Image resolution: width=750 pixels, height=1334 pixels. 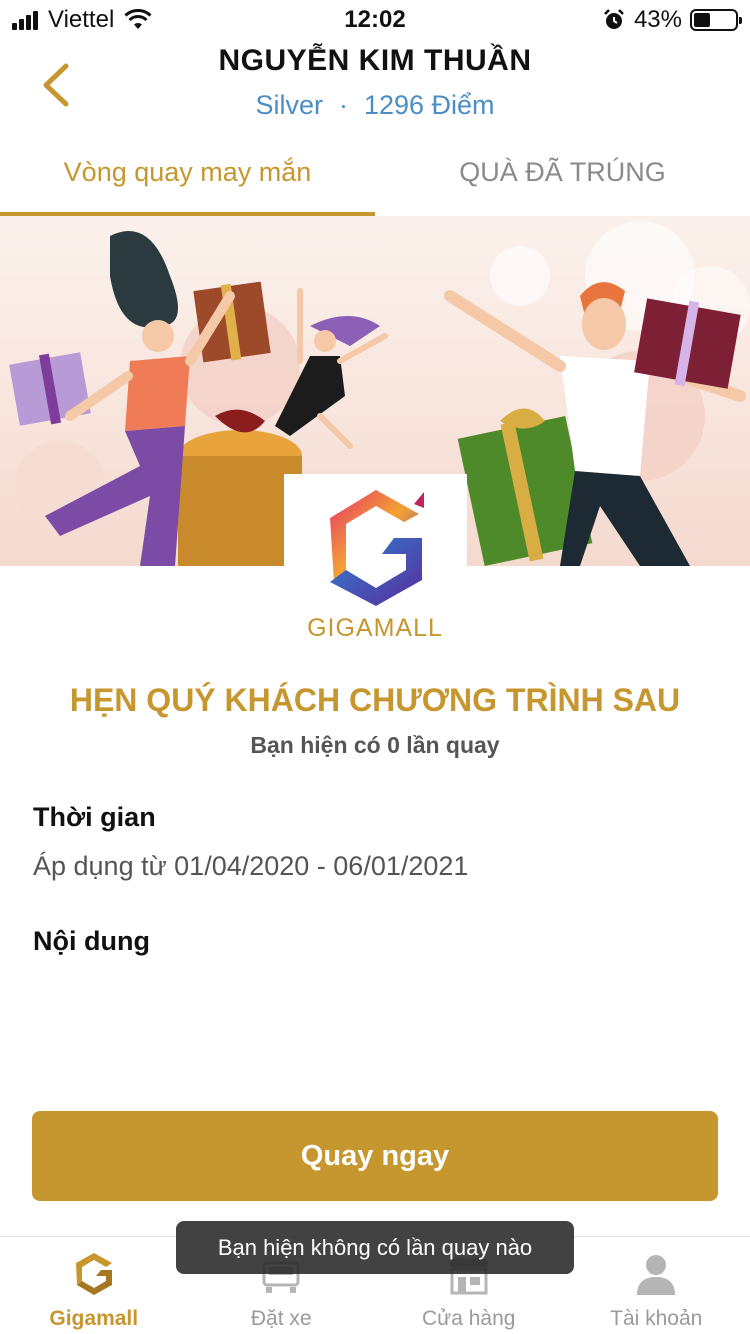 What do you see at coordinates (94, 817) in the screenshot?
I see `time-section-title: Thời gian` at bounding box center [94, 817].